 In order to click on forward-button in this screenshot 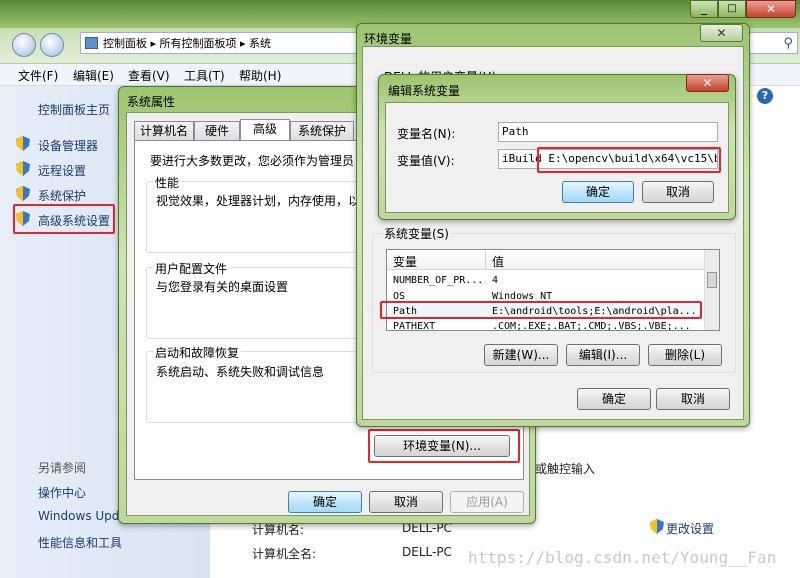, I will do `click(52, 45)`.